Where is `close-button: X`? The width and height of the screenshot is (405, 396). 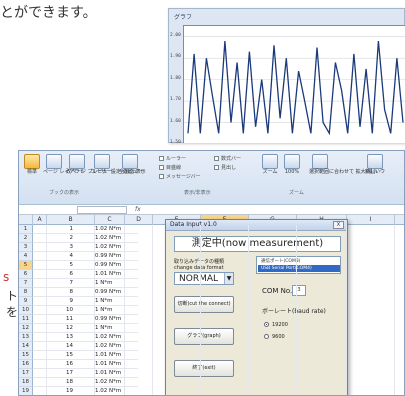
close-button: X is located at coordinates (338, 225).